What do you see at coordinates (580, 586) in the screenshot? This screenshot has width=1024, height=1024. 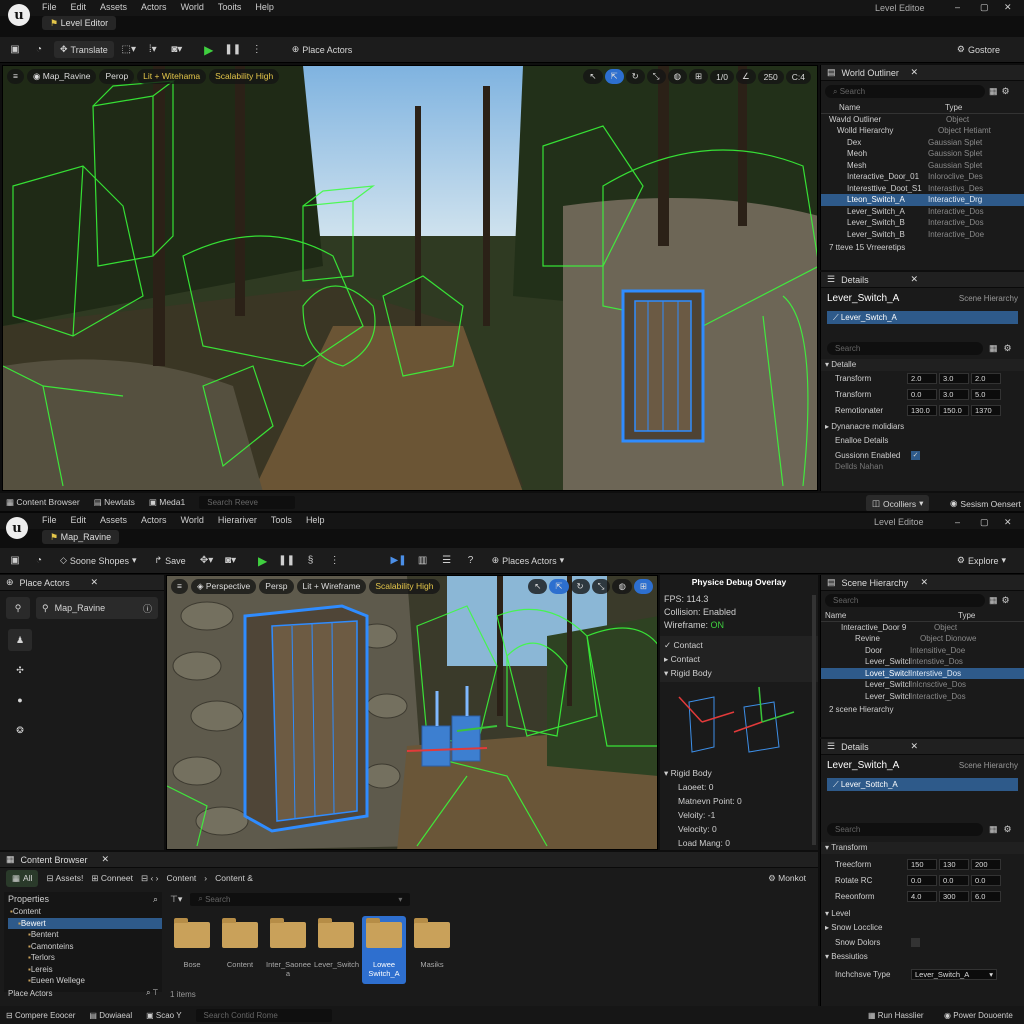 I see `b-rotate-icon: ↻` at bounding box center [580, 586].